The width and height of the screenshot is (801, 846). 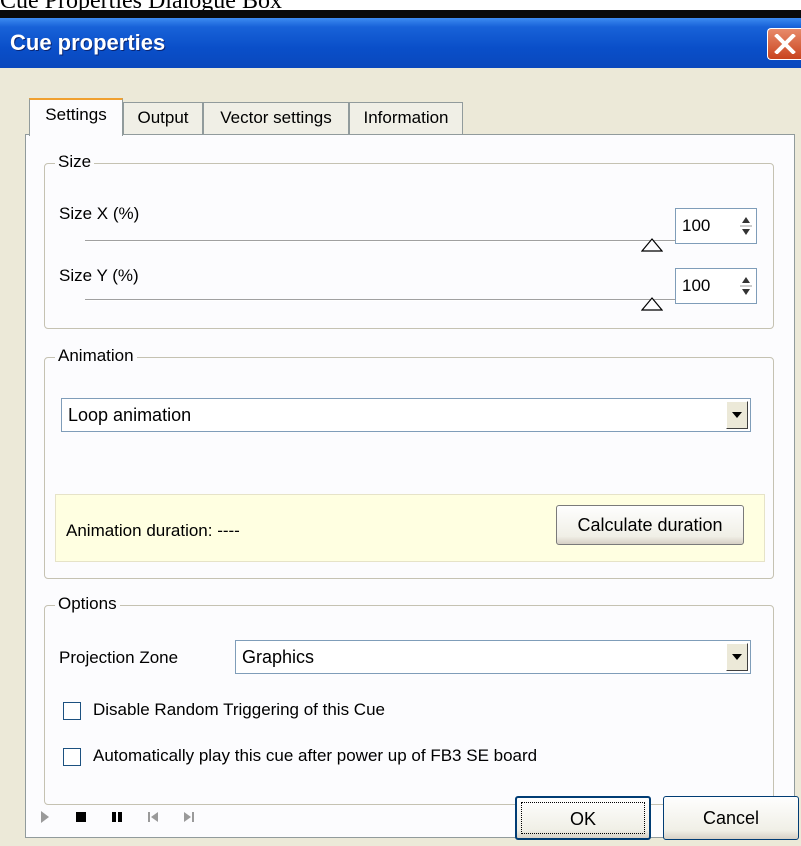 What do you see at coordinates (652, 304) in the screenshot?
I see `size-y-slider-thumb` at bounding box center [652, 304].